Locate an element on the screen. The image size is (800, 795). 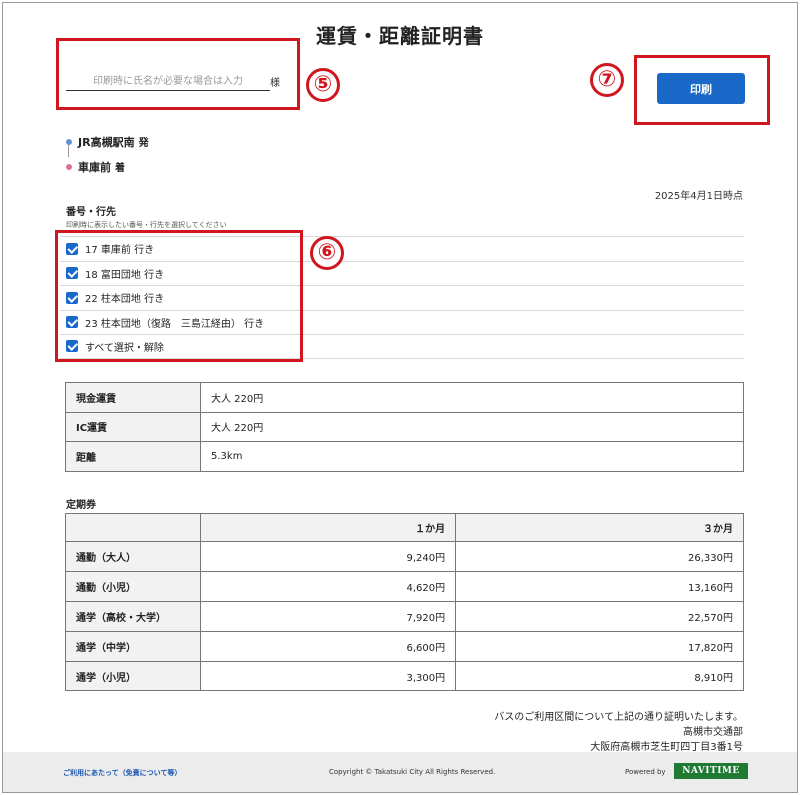
annotation-badge-5: ⑤ is located at coordinates (323, 85).